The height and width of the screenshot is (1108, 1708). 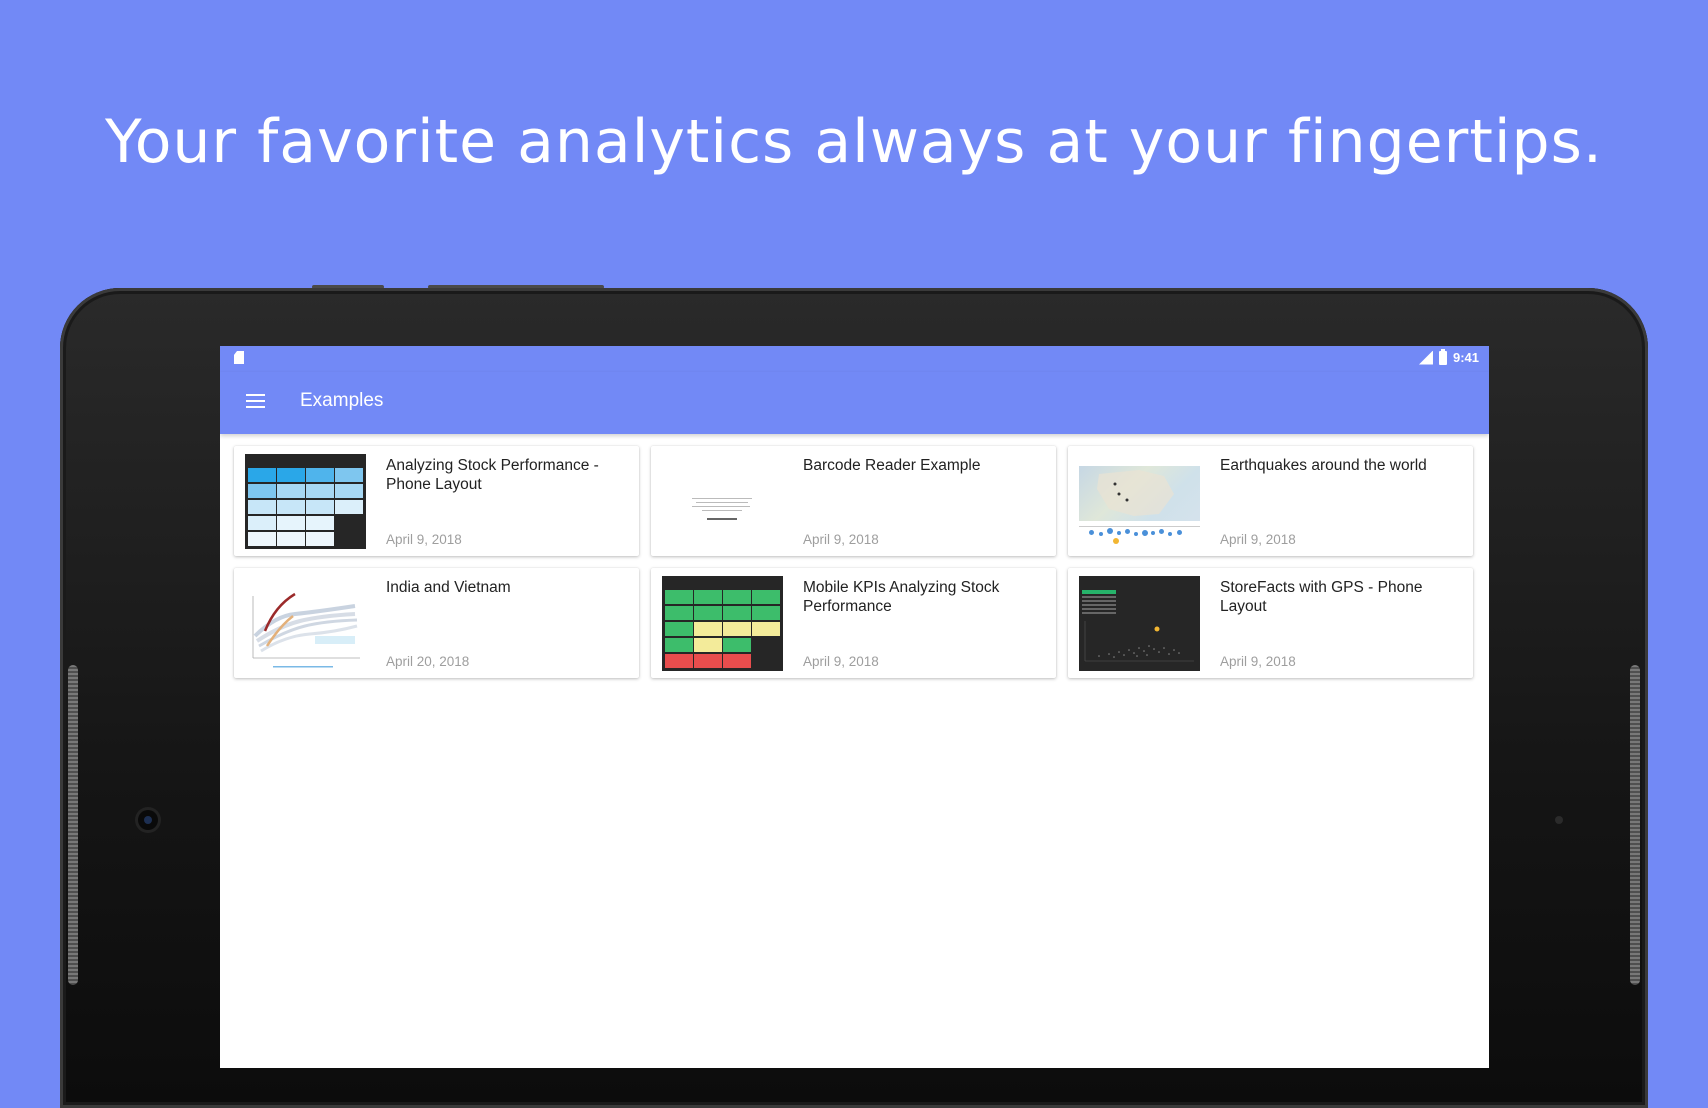 What do you see at coordinates (148, 820) in the screenshot?
I see `front-camera` at bounding box center [148, 820].